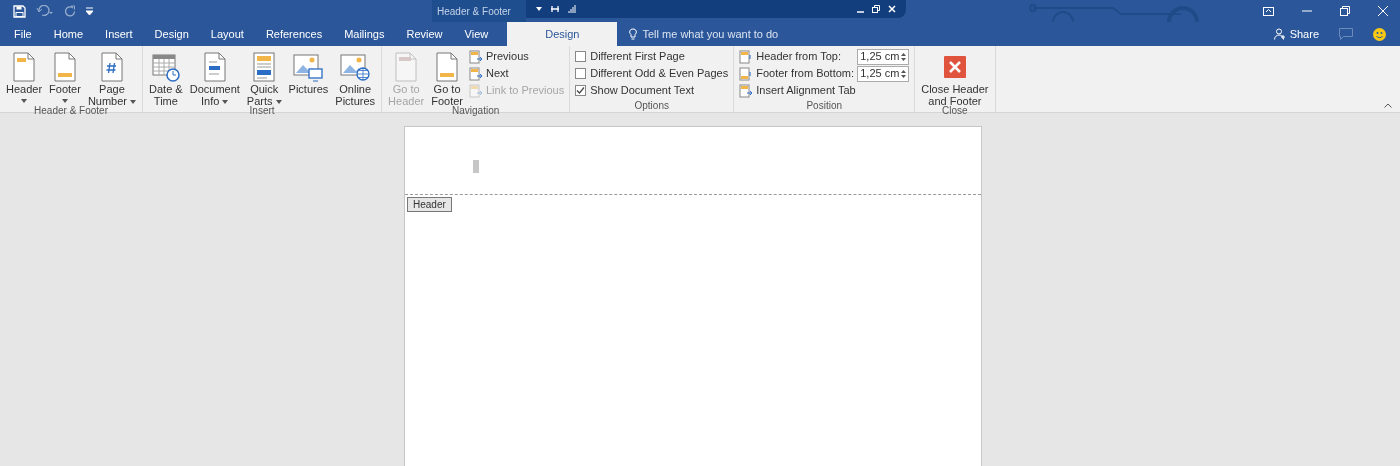 Image resolution: width=1400 pixels, height=466 pixels. Describe the element at coordinates (746, 90) in the screenshot. I see `alignment-tab-icon` at that location.